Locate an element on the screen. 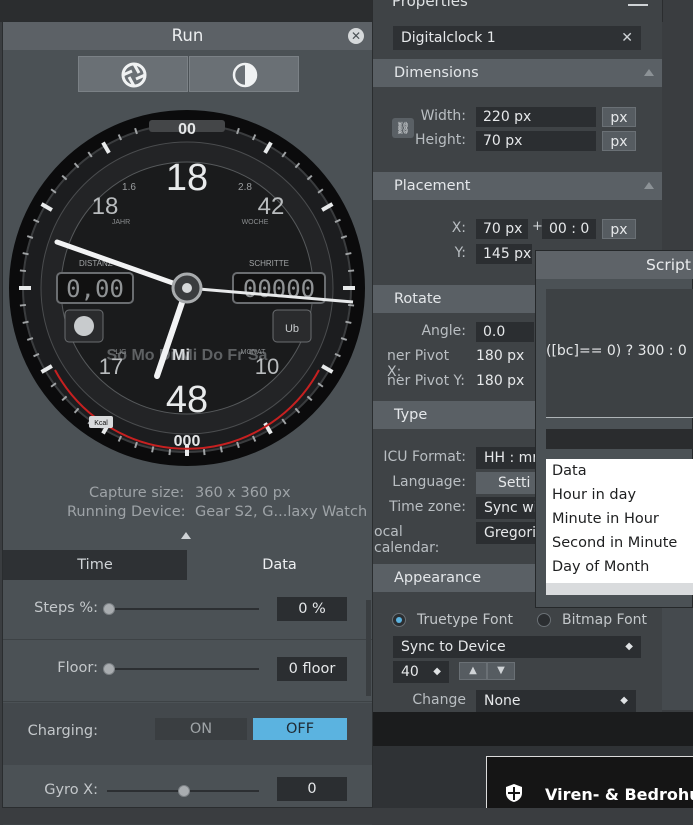 The image size is (693, 825). bitmap-label: Bitmap Font is located at coordinates (605, 620).